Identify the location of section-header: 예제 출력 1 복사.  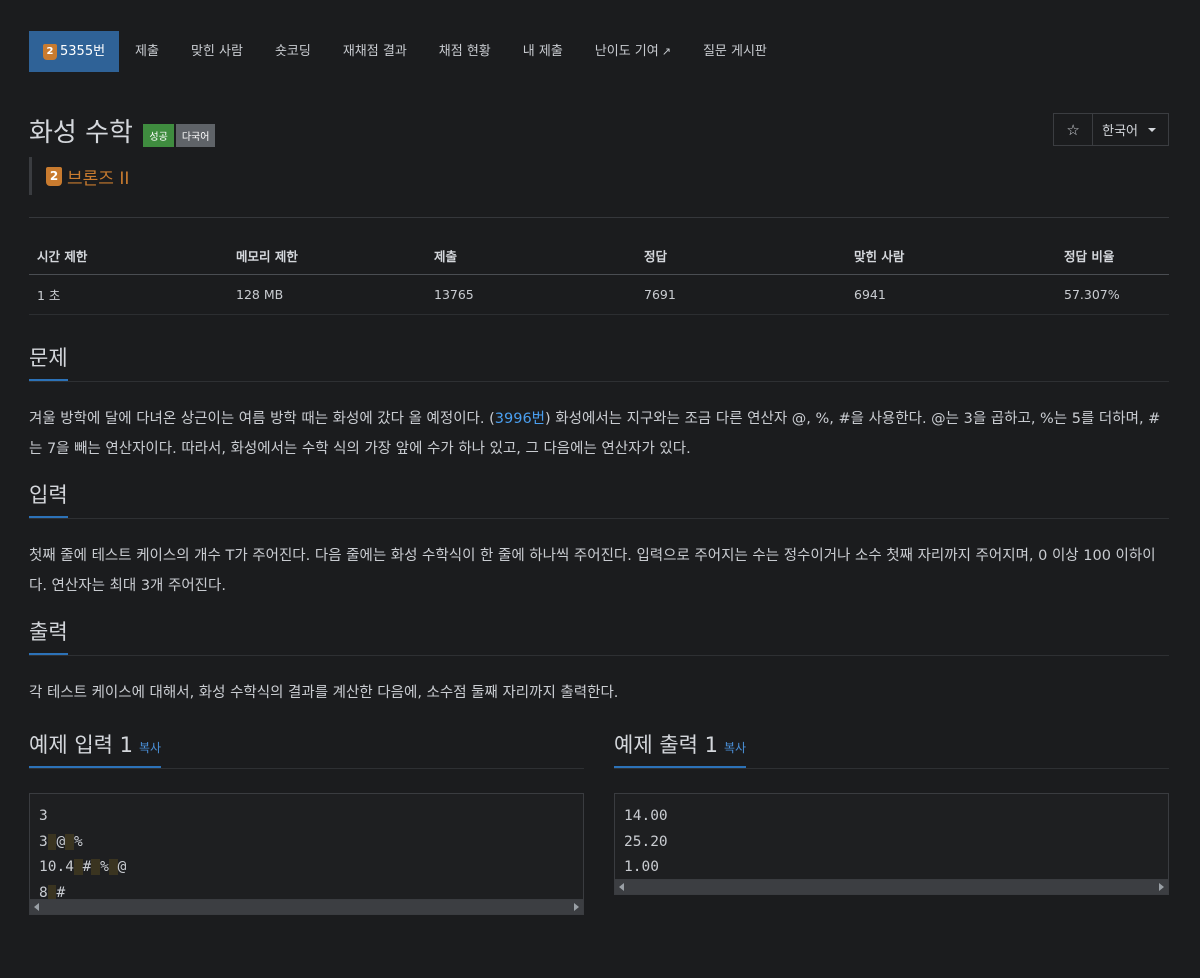
(891, 749).